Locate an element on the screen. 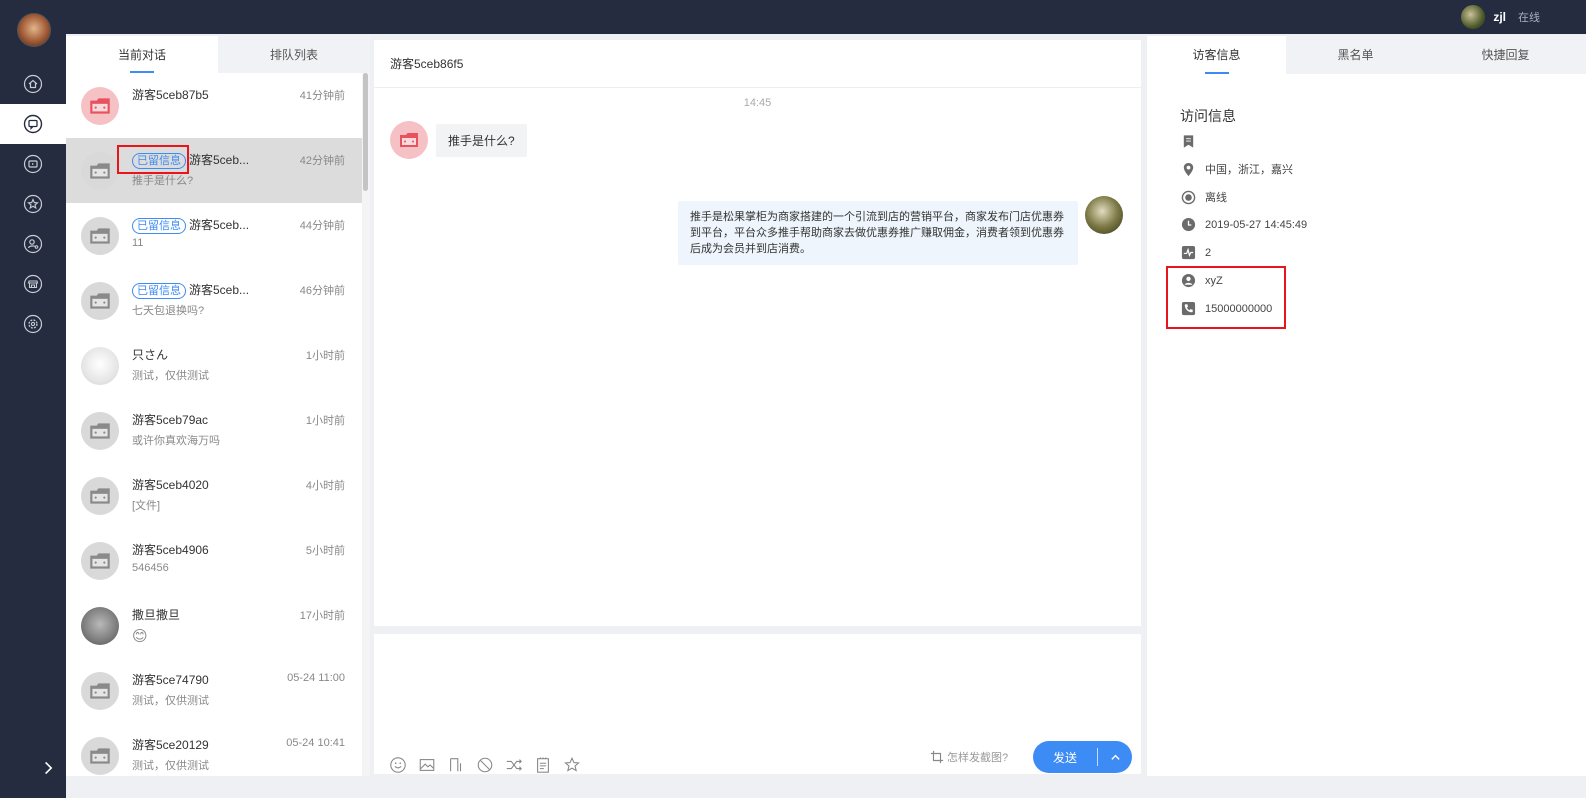 Image resolution: width=1586 pixels, height=798 pixels. chat-icon is located at coordinates (33, 124).